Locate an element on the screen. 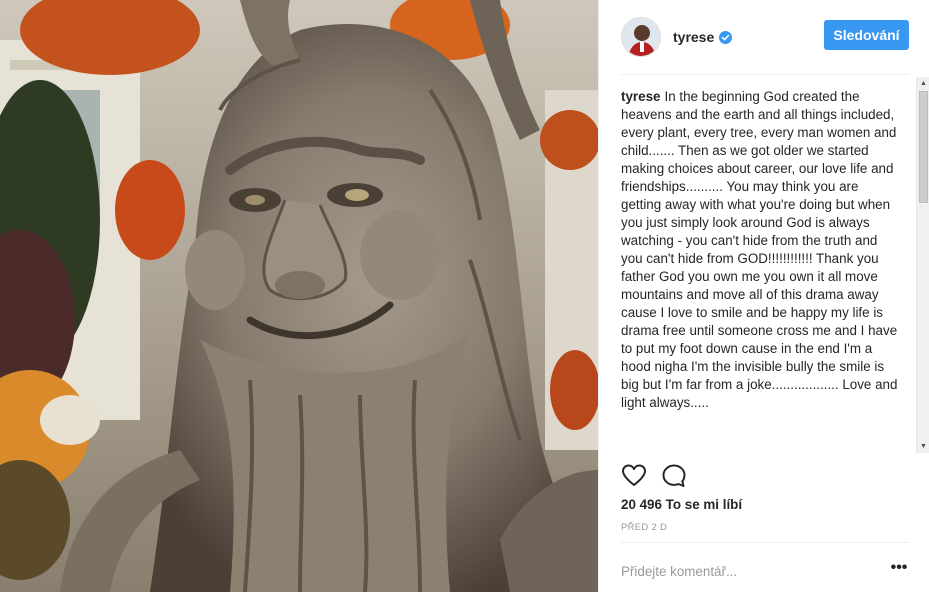 The width and height of the screenshot is (929, 592). likes-count: 20 496 To se mi líbí is located at coordinates (681, 504).